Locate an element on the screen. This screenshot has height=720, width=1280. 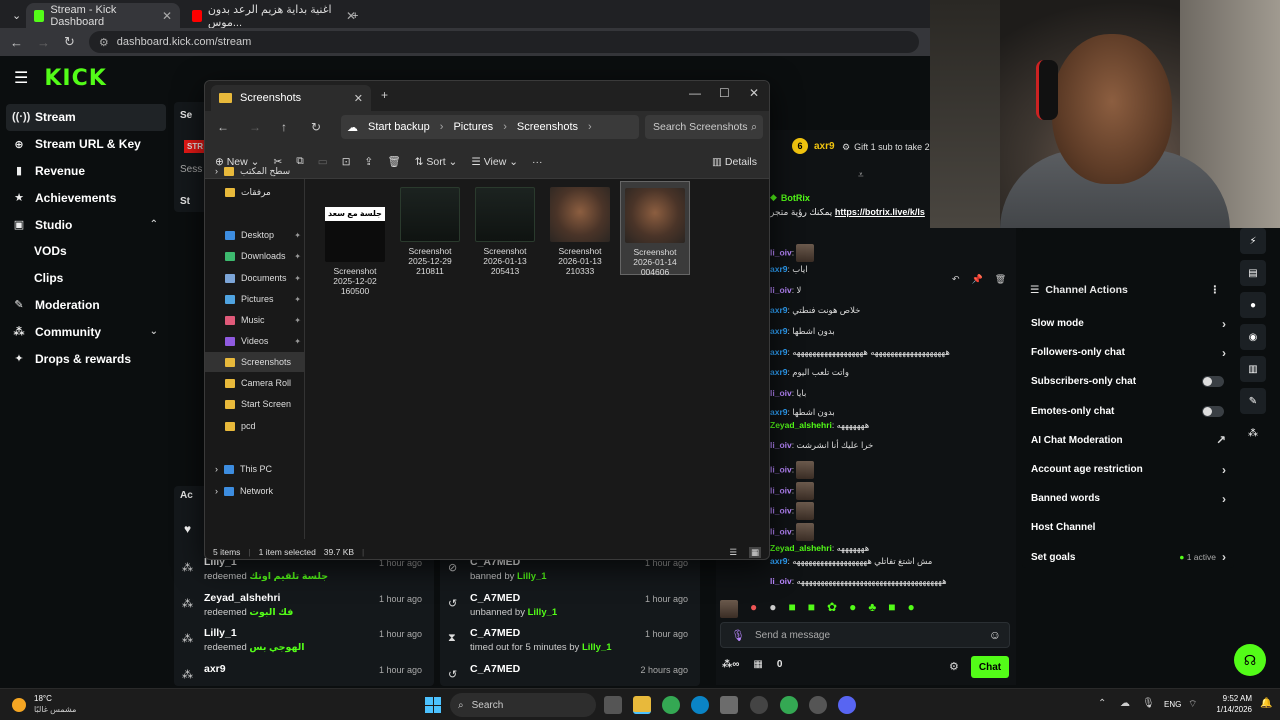
nav-item-network: › Network is located at coordinates (255, 491).